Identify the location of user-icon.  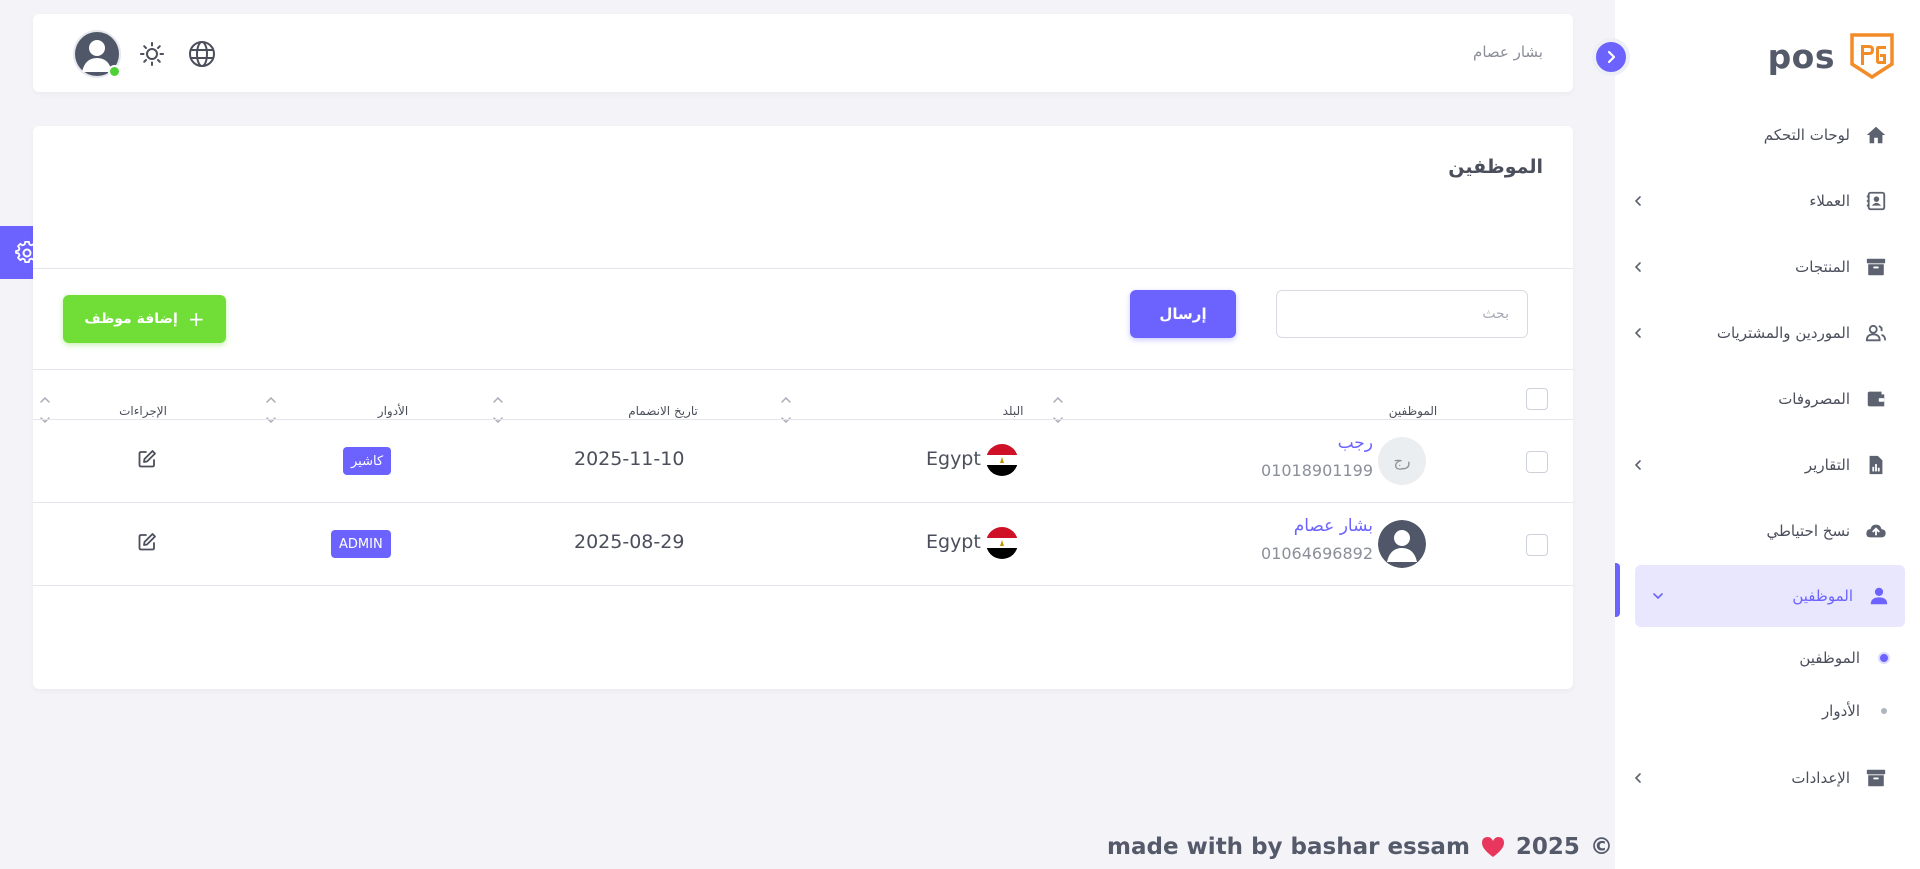
(1879, 596).